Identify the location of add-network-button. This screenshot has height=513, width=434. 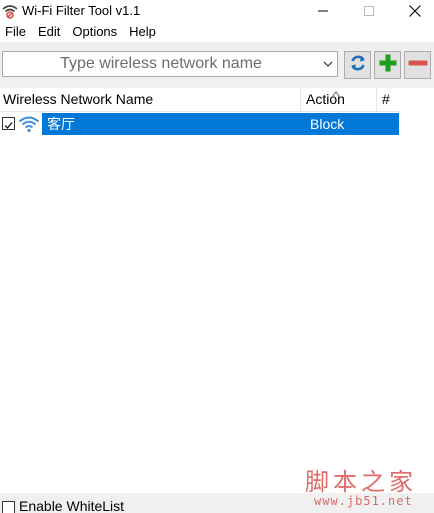
(387, 65).